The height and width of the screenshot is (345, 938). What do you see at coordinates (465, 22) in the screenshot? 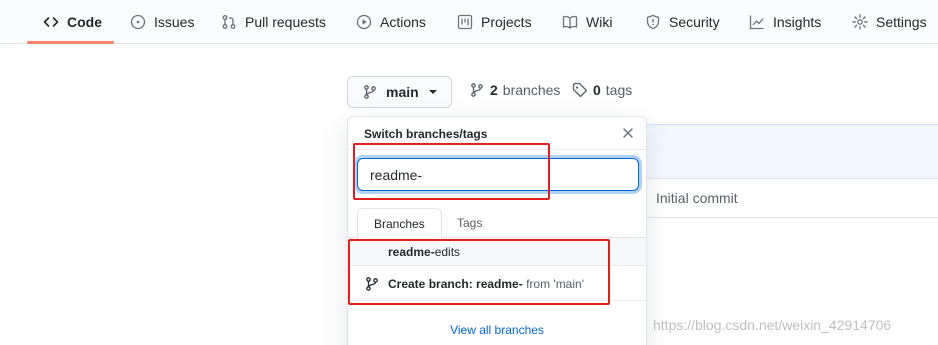
I see `project-icon` at bounding box center [465, 22].